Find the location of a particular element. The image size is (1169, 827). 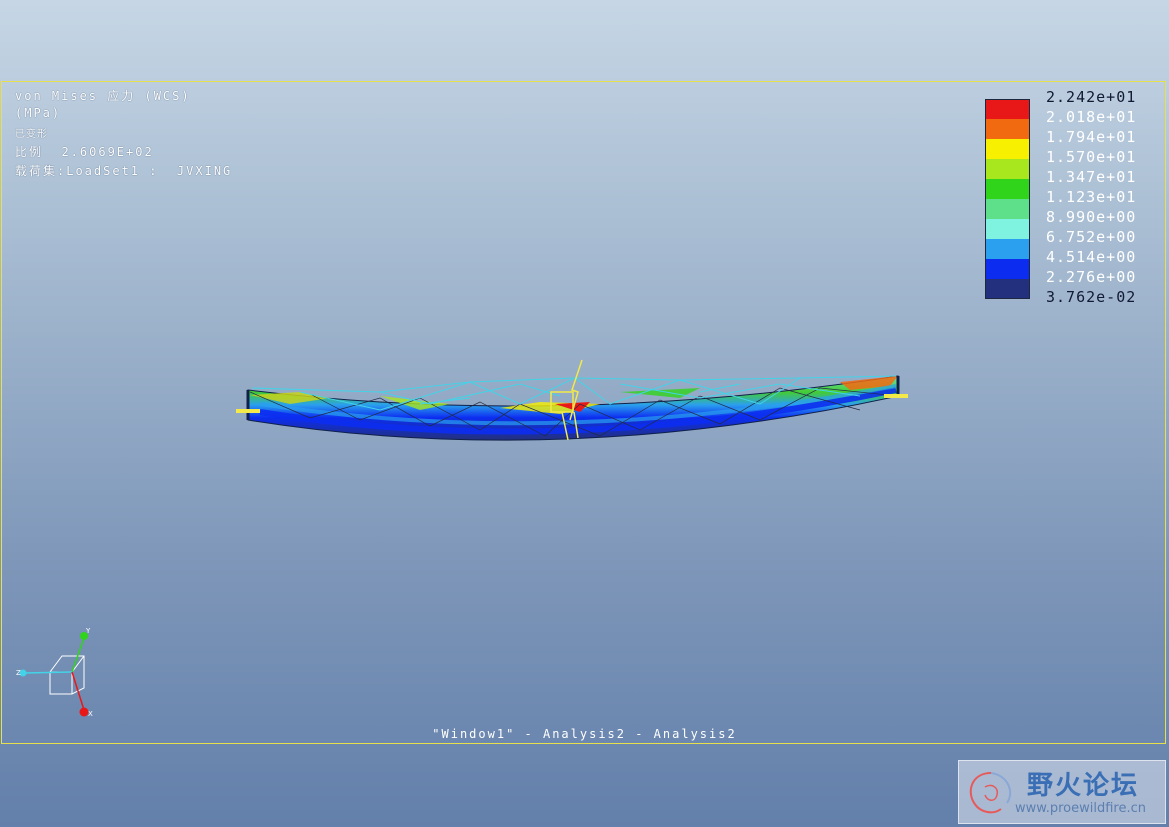

coordinate-triad: Y Z X is located at coordinates (54, 672).